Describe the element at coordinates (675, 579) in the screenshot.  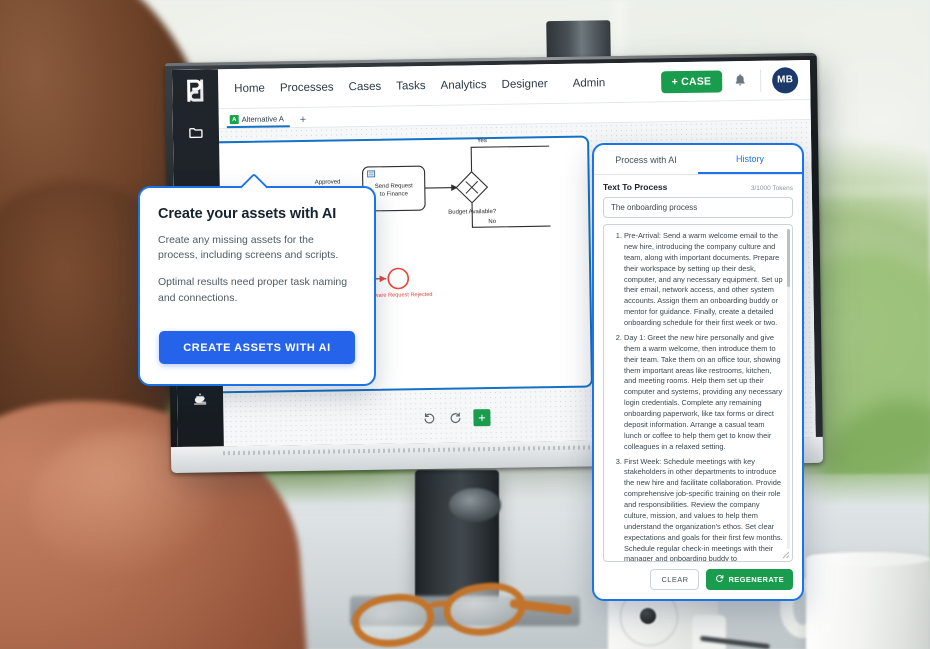
I see `clear-button: CLEAR` at that location.